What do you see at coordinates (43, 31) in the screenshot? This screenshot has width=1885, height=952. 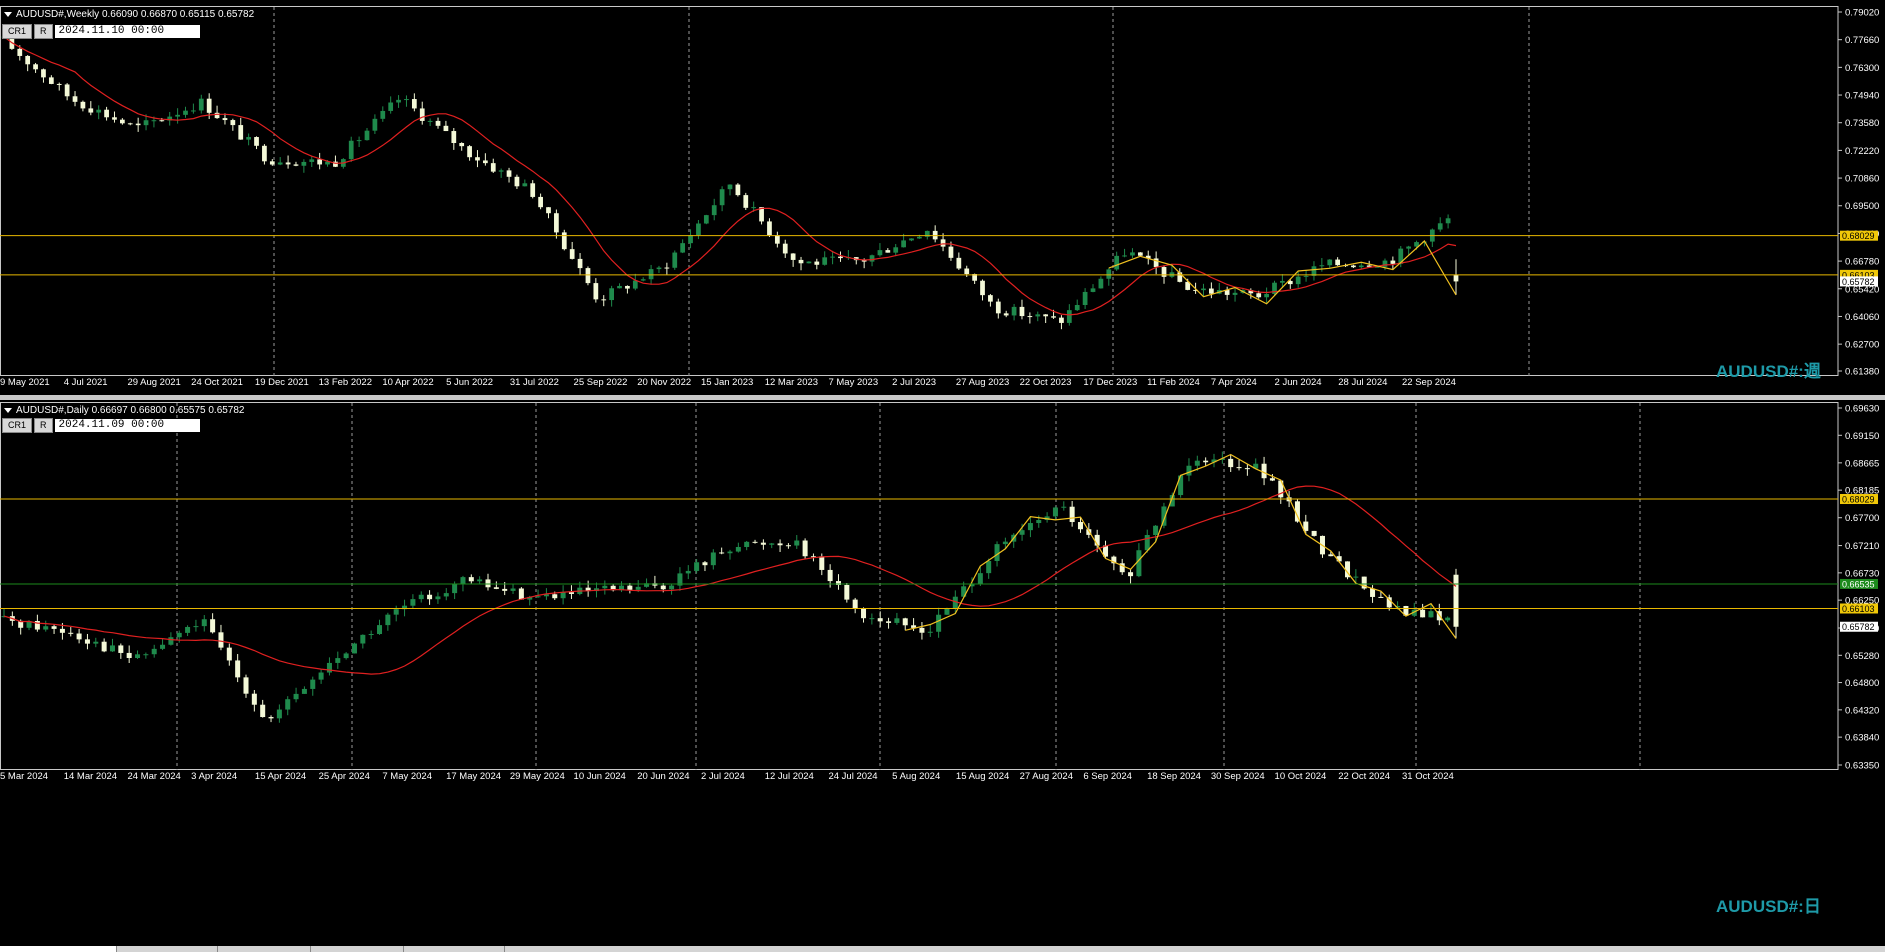 I see `weekly-r-button: R` at bounding box center [43, 31].